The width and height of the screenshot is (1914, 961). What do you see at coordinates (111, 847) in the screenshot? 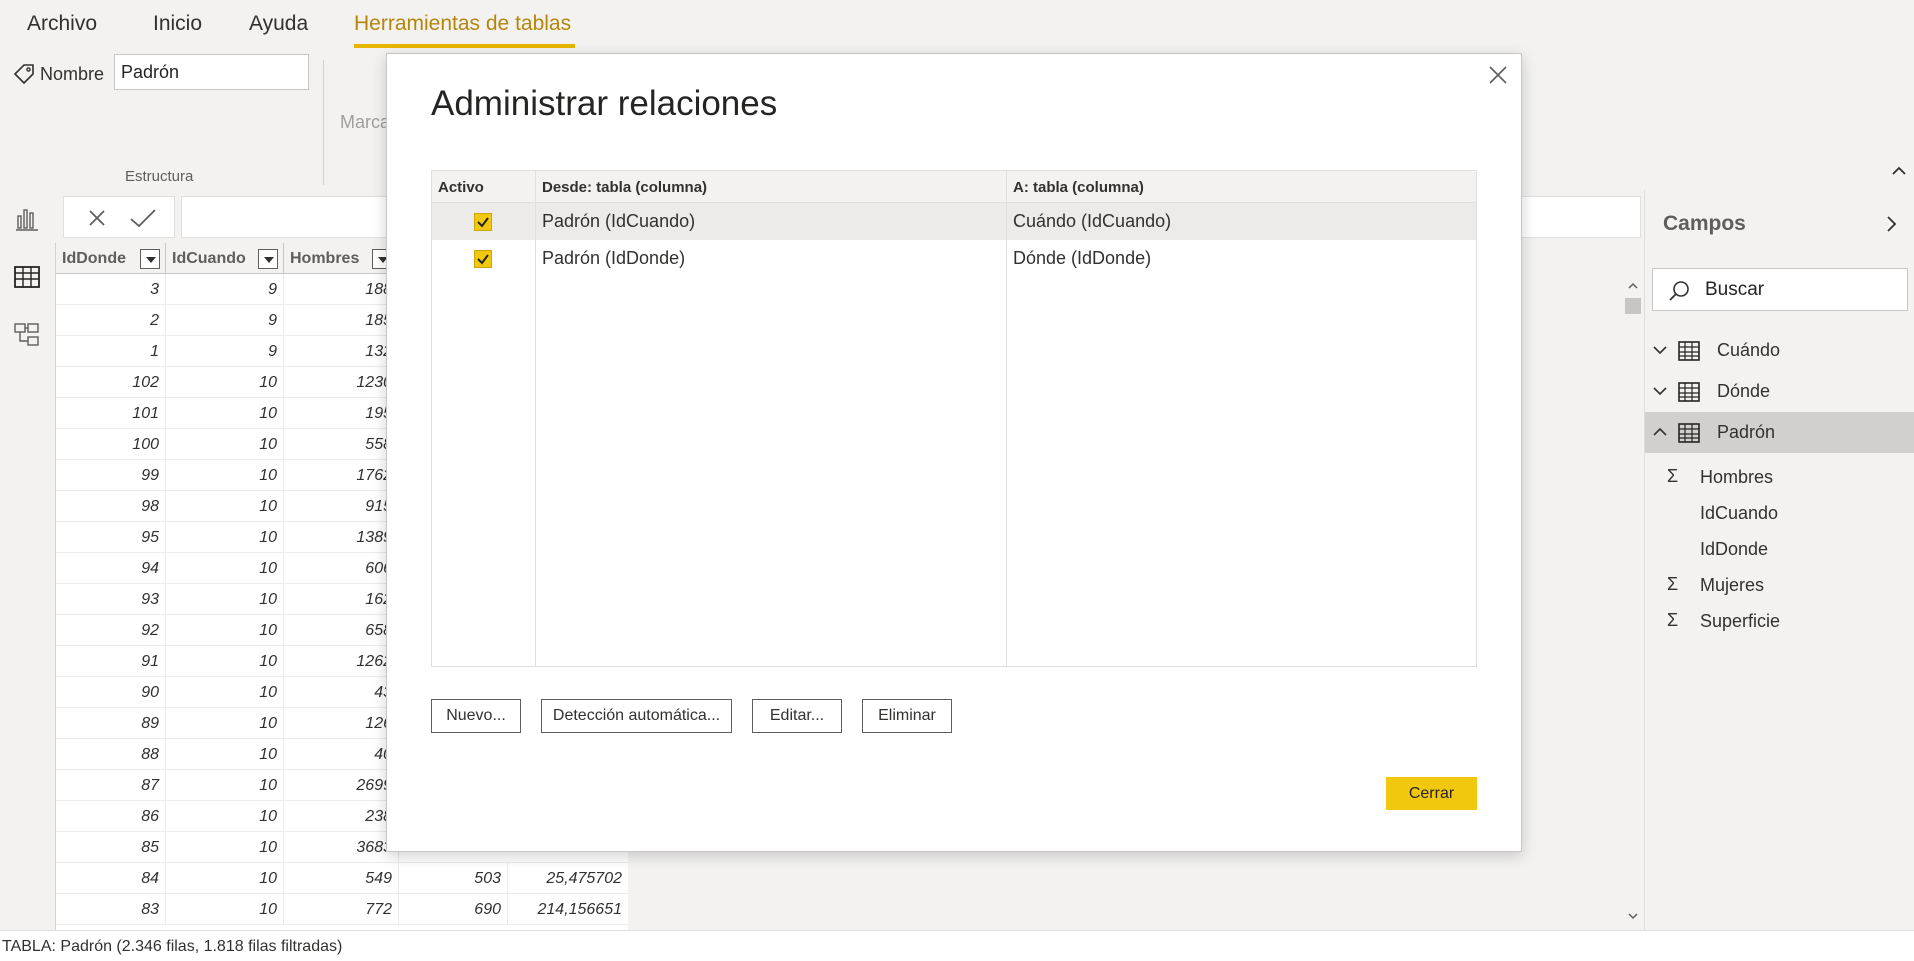
I see `table-cell: 85` at bounding box center [111, 847].